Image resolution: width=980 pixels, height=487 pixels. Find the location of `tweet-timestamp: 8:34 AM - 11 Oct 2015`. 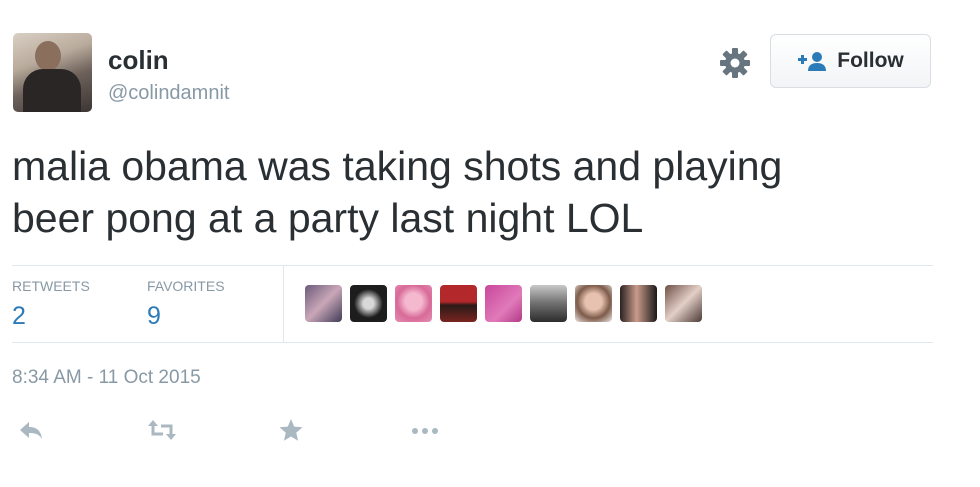

tweet-timestamp: 8:34 AM - 11 Oct 2015 is located at coordinates (106, 378).